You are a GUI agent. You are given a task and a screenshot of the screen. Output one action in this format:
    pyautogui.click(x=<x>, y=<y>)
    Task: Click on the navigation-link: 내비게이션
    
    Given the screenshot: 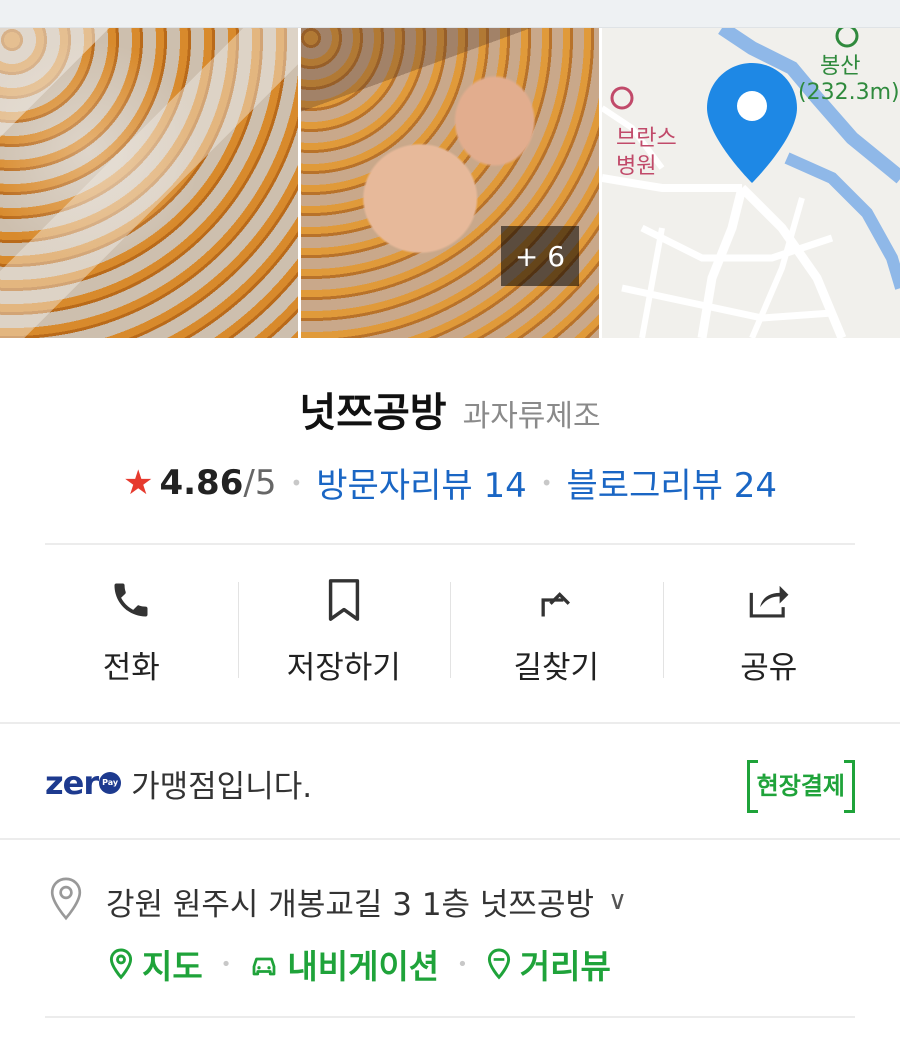 What is the action you would take?
    pyautogui.click(x=344, y=964)
    